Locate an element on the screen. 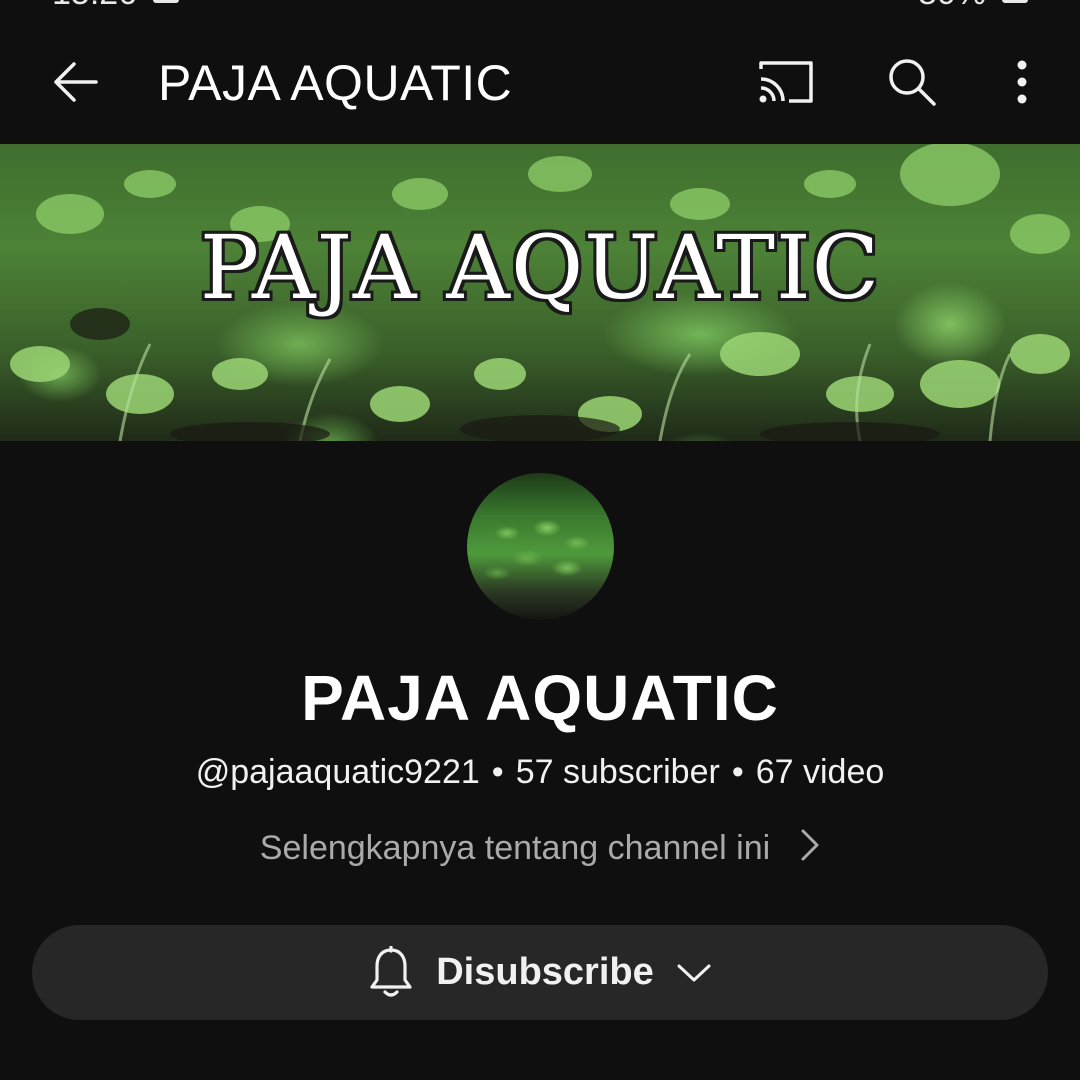  back-arrow-icon is located at coordinates (76, 82).